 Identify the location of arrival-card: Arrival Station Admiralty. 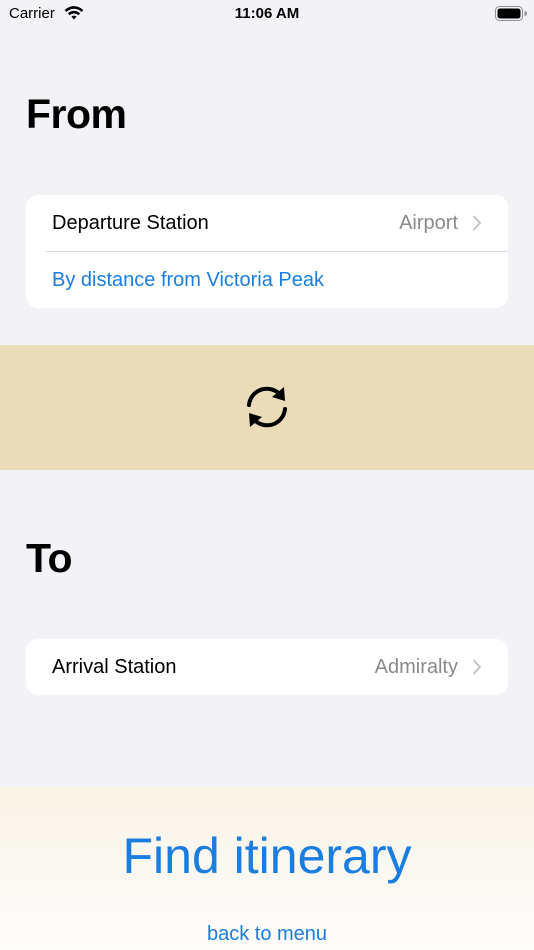
(267, 667).